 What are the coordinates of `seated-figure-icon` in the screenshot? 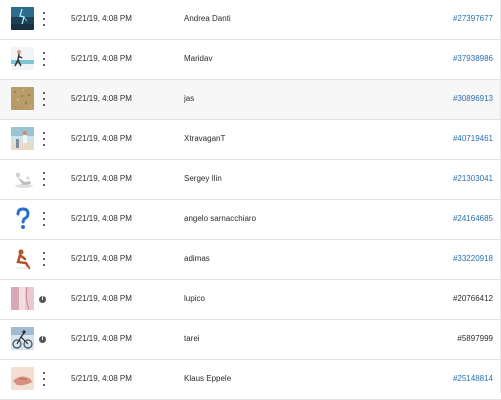 It's located at (22, 258).